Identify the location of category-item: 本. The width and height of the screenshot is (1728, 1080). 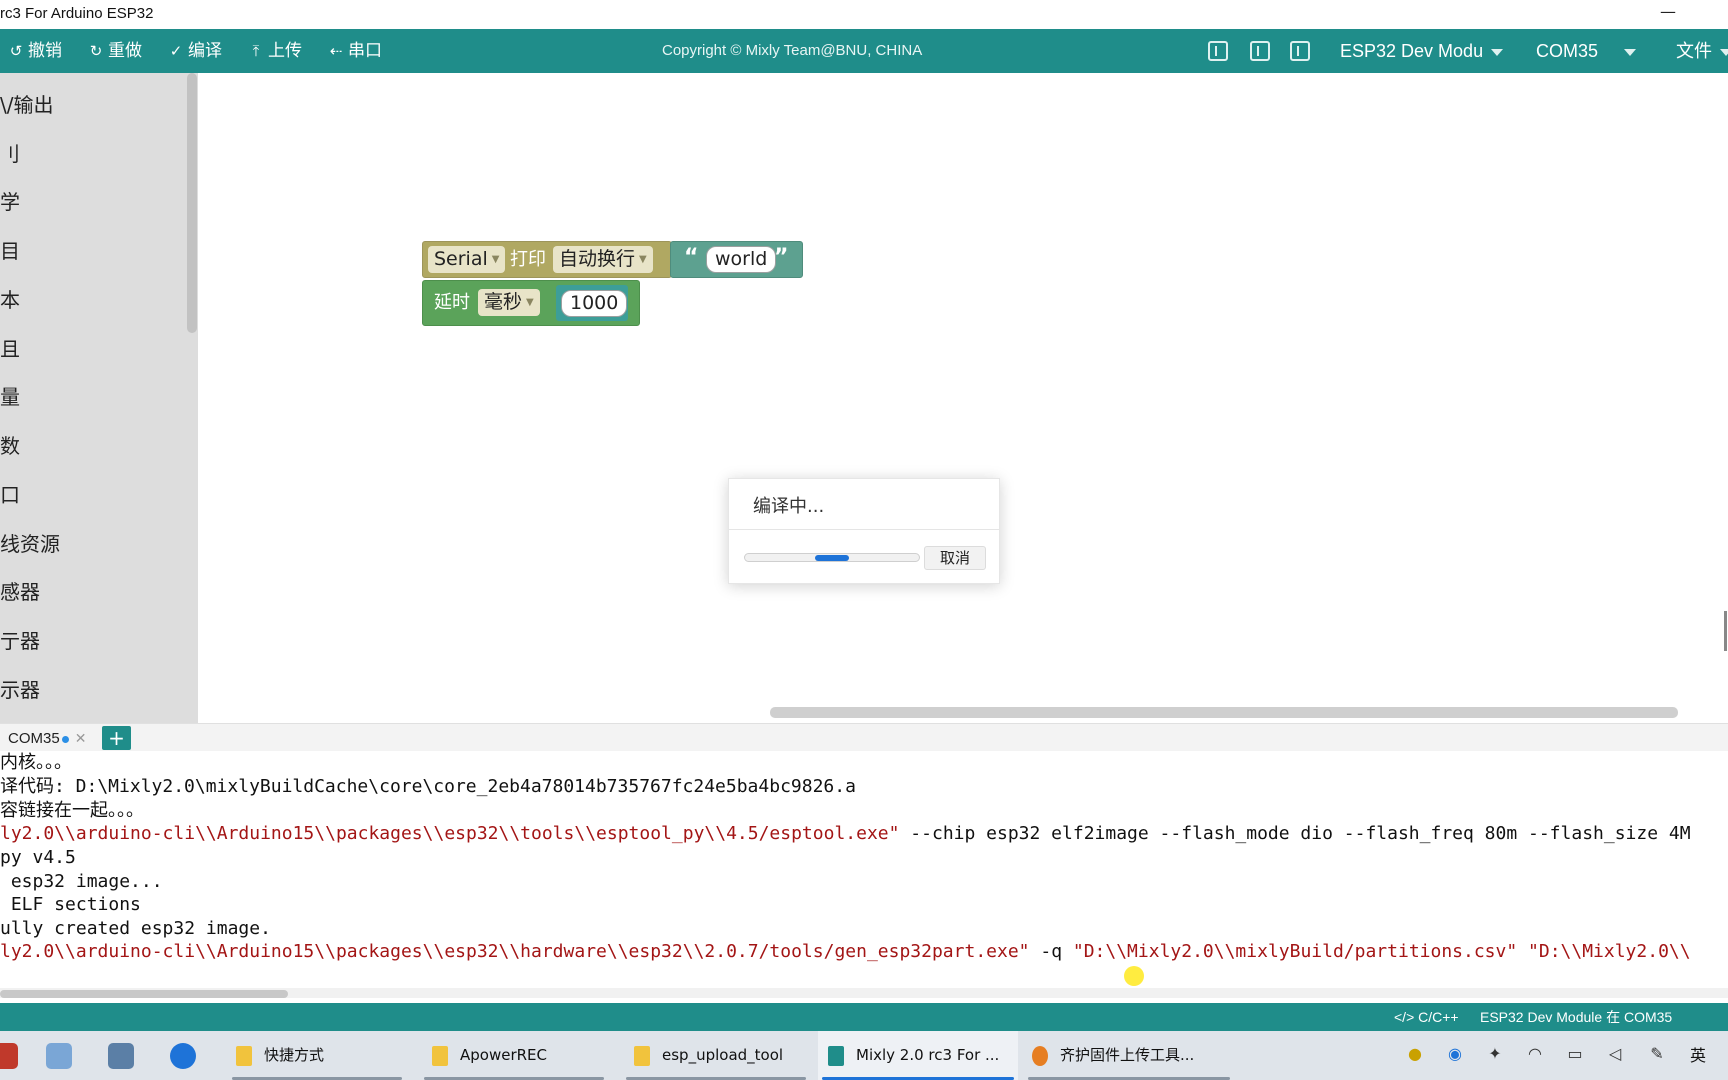
(10, 298).